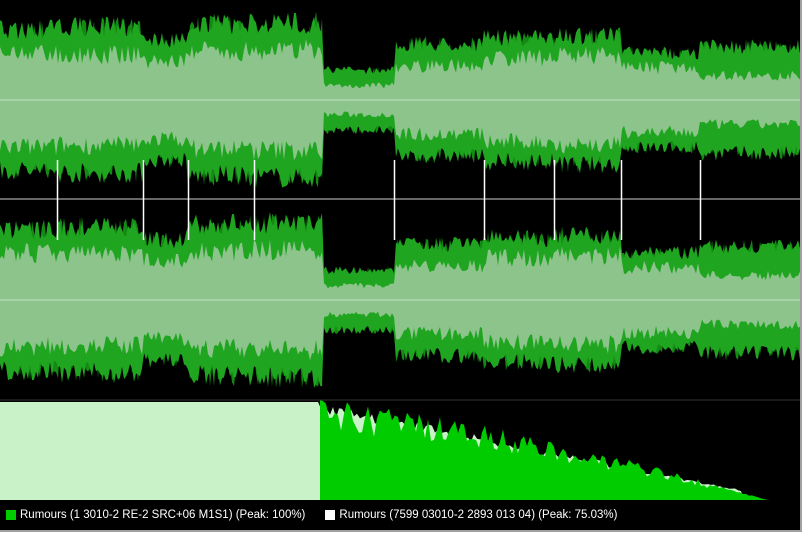 This screenshot has width=804, height=534. Describe the element at coordinates (11, 515) in the screenshot. I see `legend-swatch-series-a` at that location.